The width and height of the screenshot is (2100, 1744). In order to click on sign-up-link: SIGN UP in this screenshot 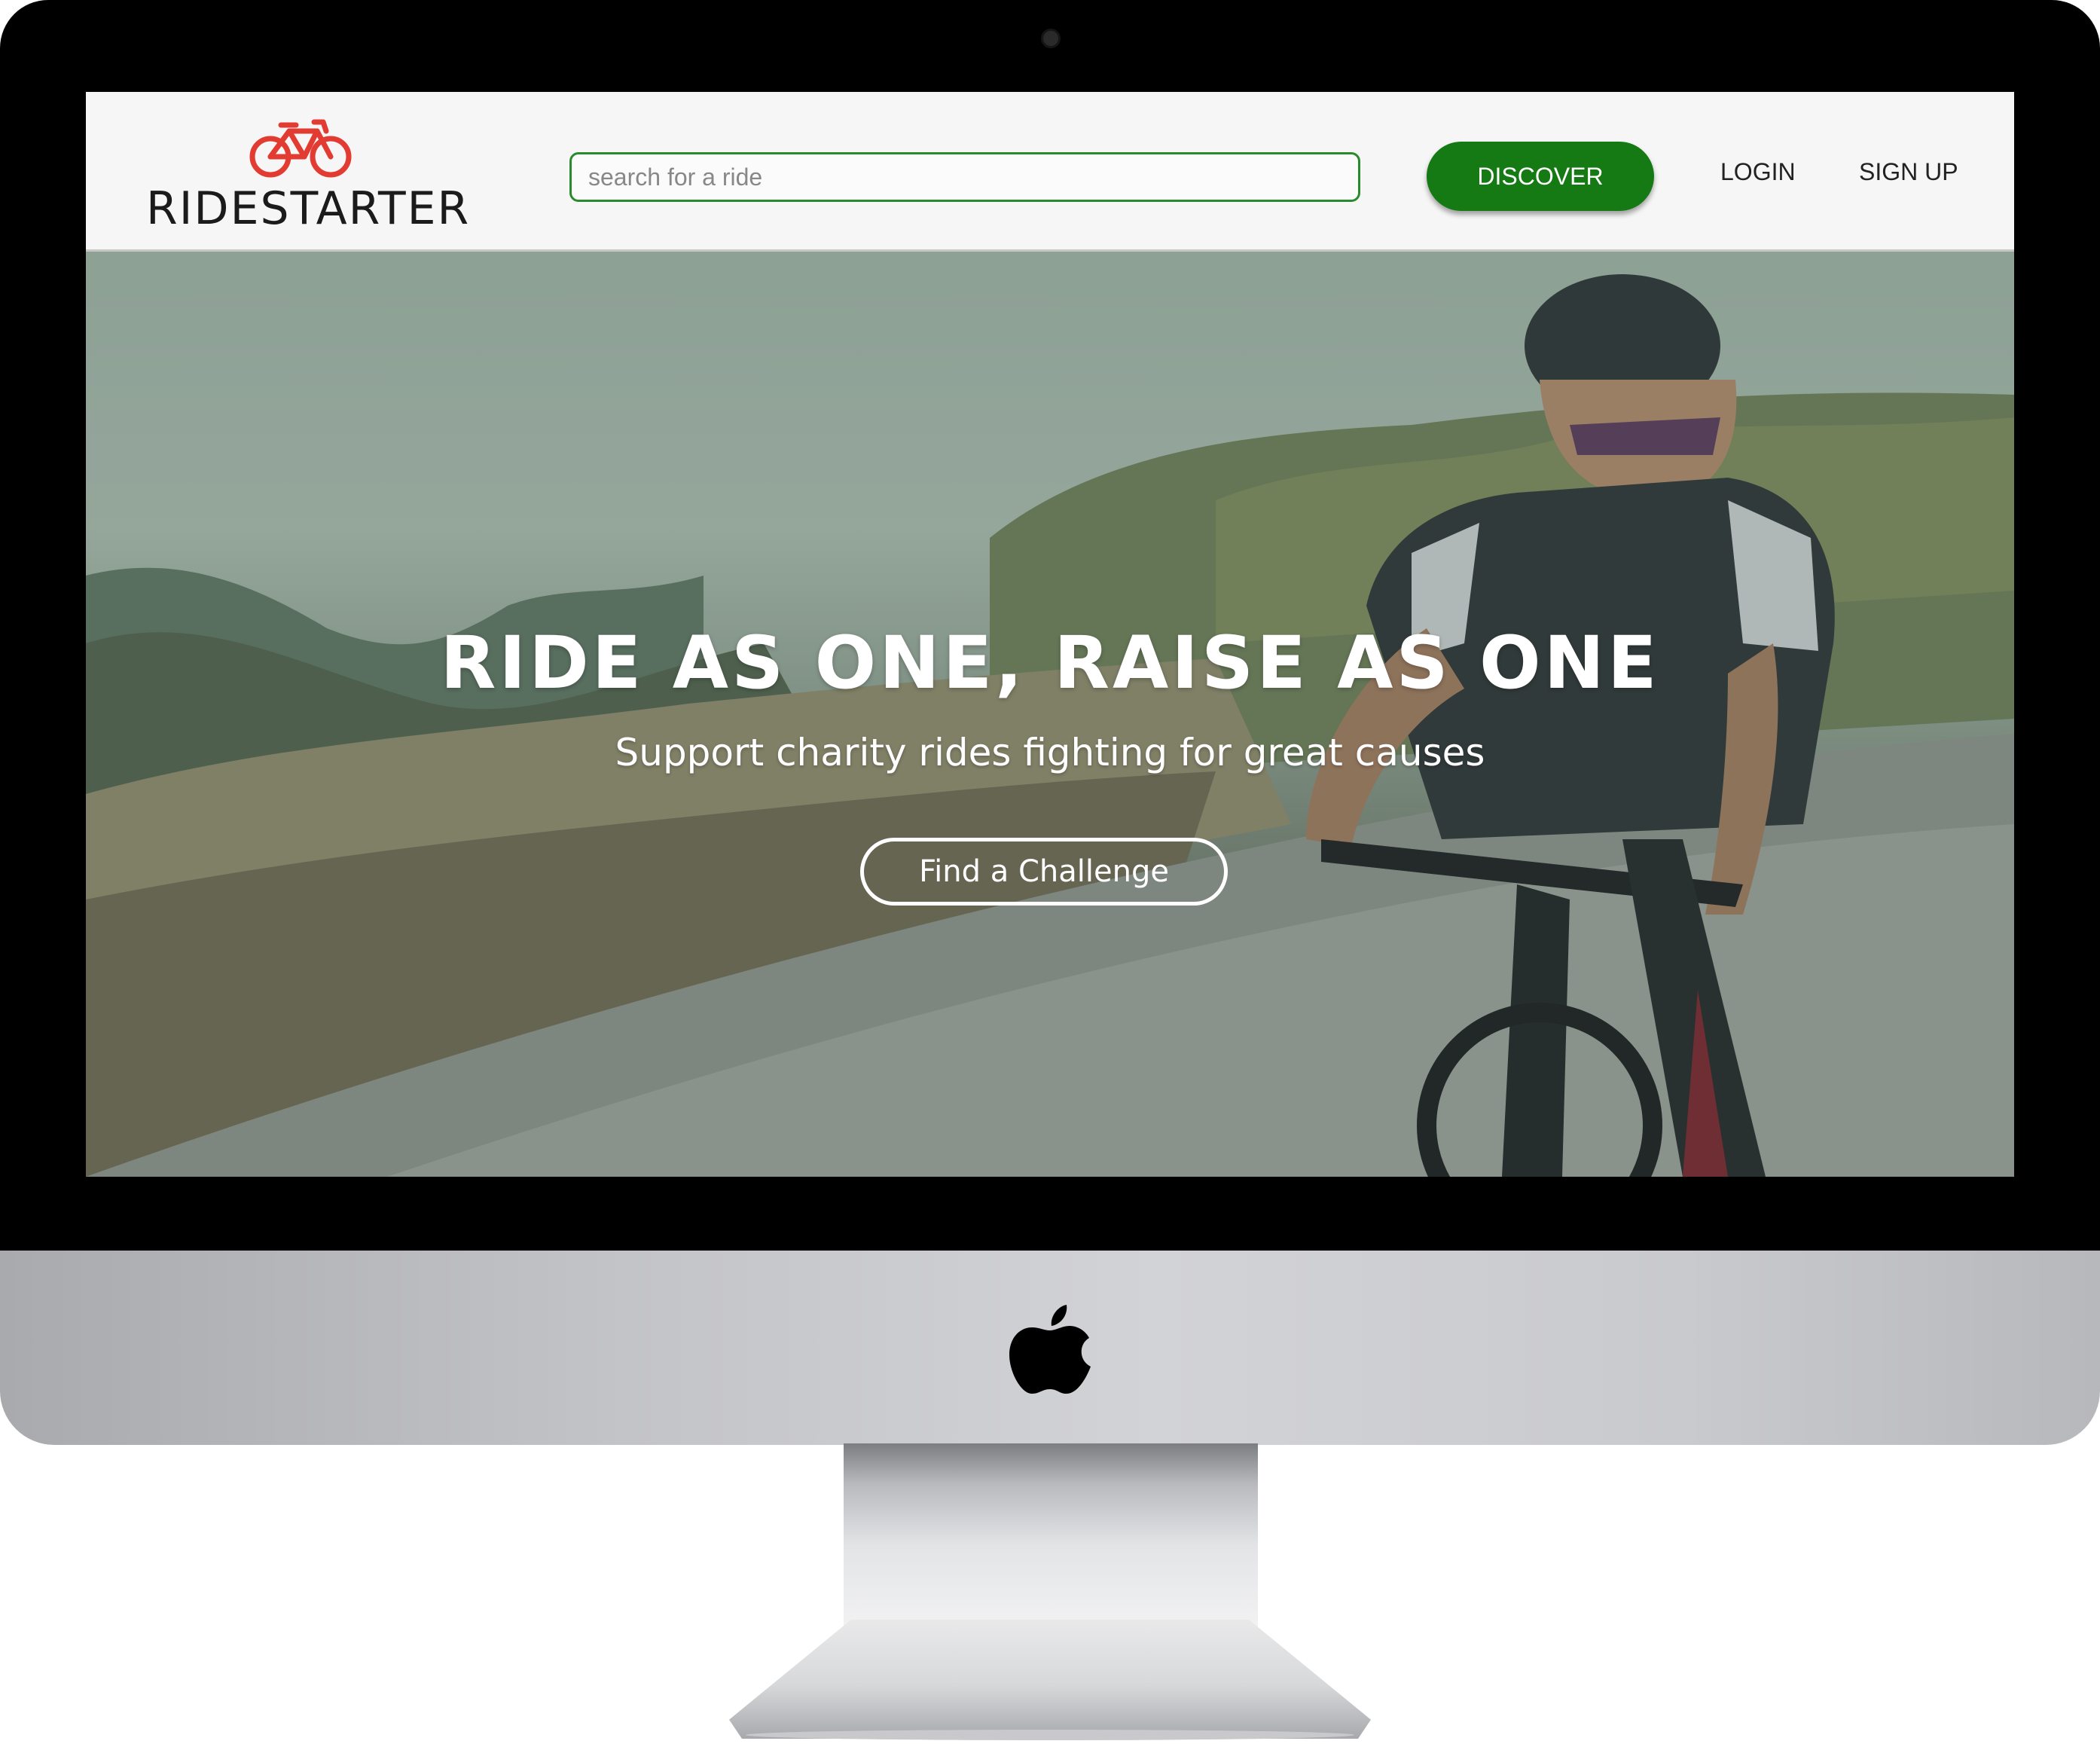, I will do `click(1908, 172)`.